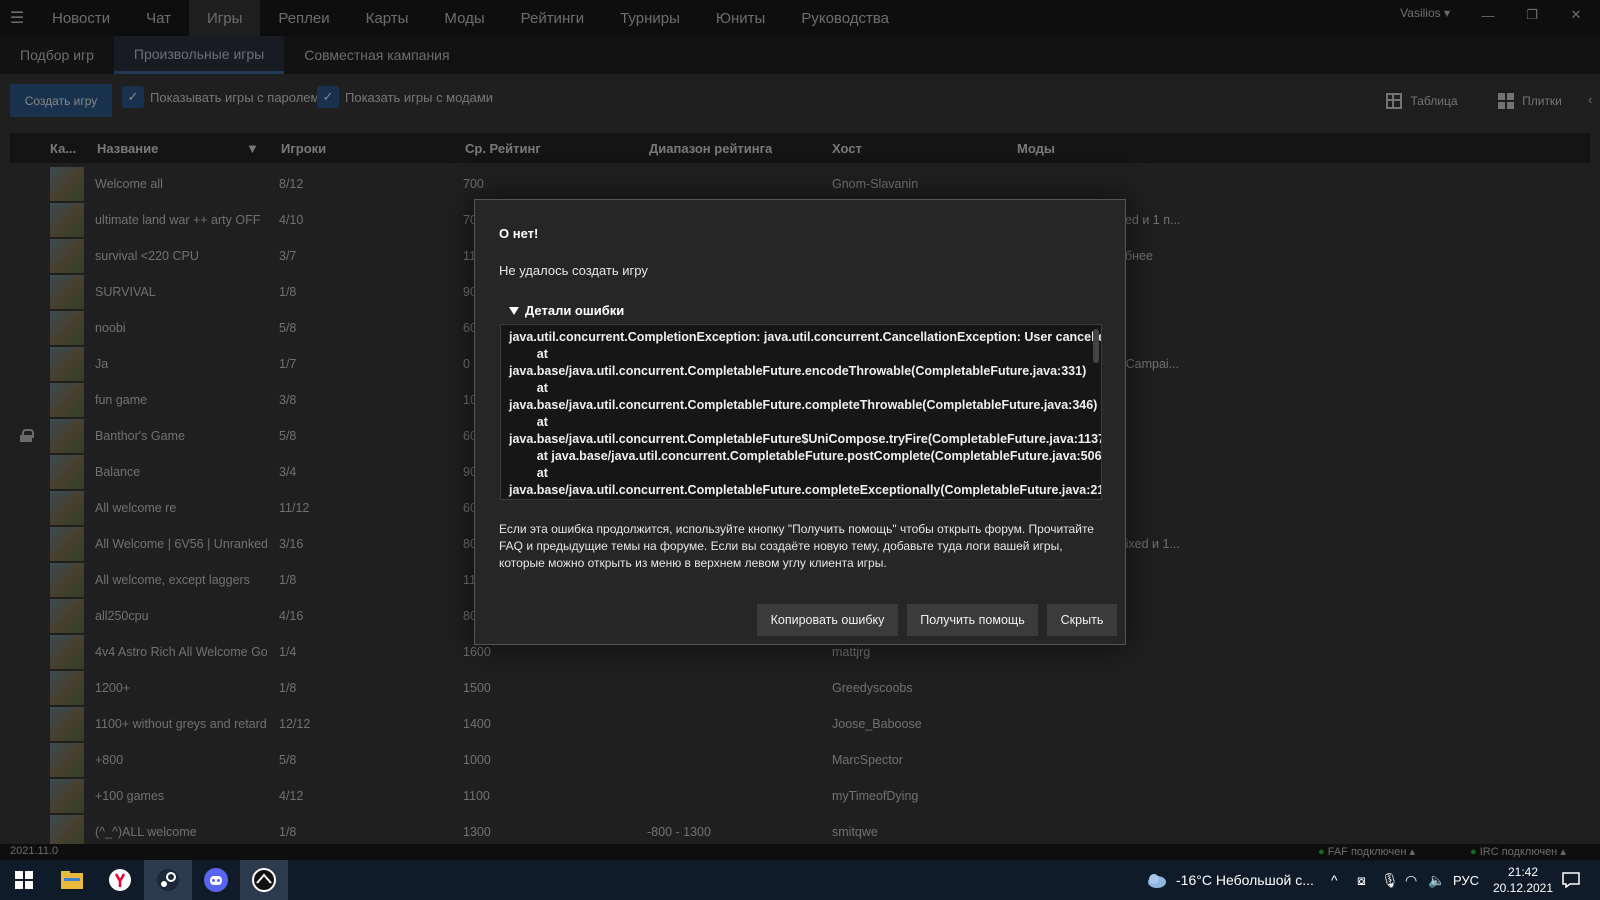 This screenshot has width=1600, height=900. Describe the element at coordinates (679, 832) in the screenshot. I see `game-rating-range: -800 - 1300` at that location.